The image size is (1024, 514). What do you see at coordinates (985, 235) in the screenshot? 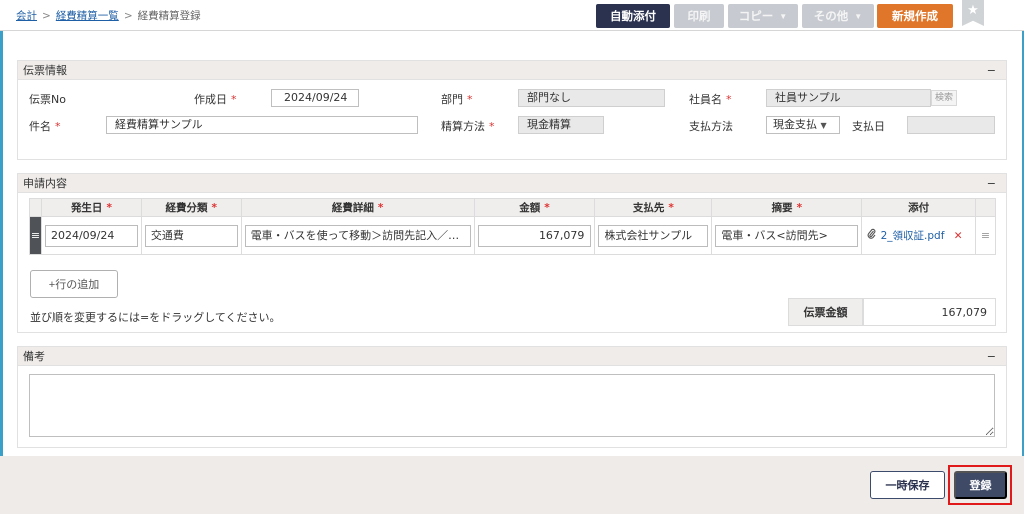
I see `row-menu-icon: ≡` at bounding box center [985, 235].